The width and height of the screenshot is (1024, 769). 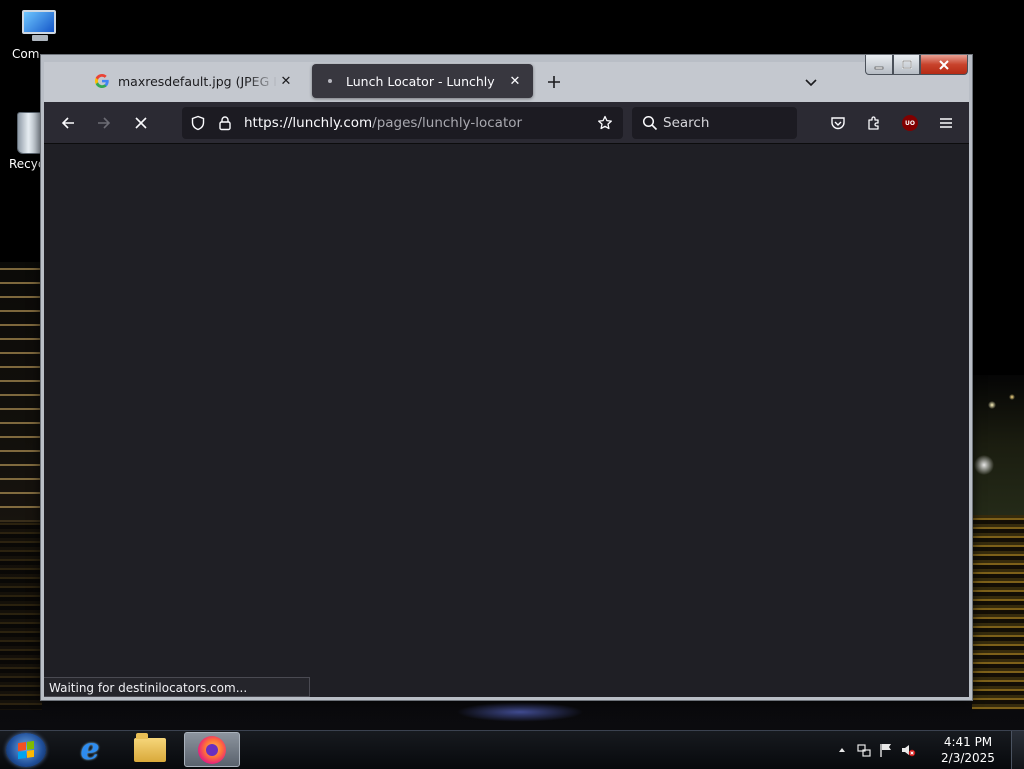 I want to click on start-button, so click(x=26, y=750).